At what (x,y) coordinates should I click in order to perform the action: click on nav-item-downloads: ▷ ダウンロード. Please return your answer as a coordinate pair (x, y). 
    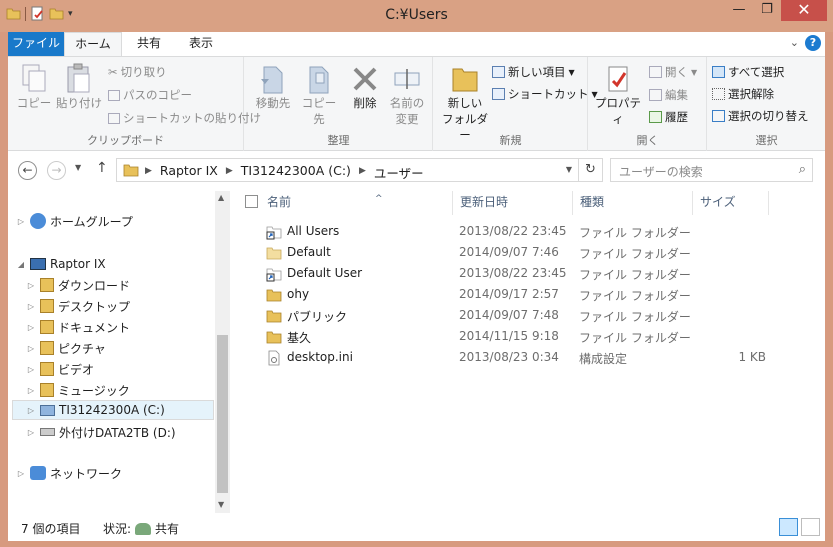
    Looking at the image, I should click on (78, 285).